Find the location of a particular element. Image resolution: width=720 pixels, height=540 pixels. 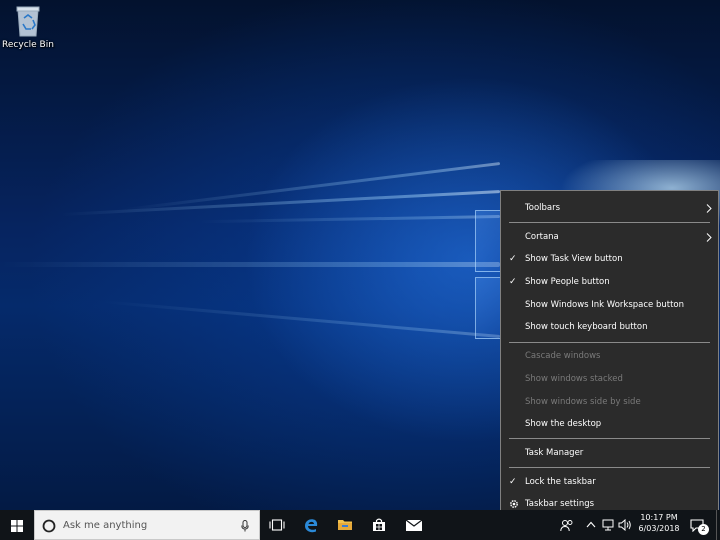

menu-item-label: Cascade windows is located at coordinates (563, 356).